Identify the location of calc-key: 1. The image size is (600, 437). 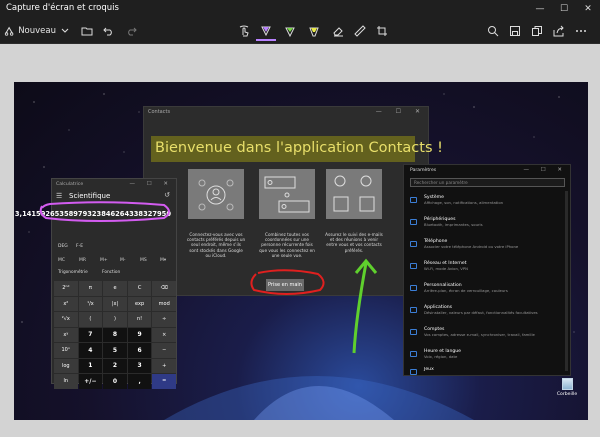
(90, 365).